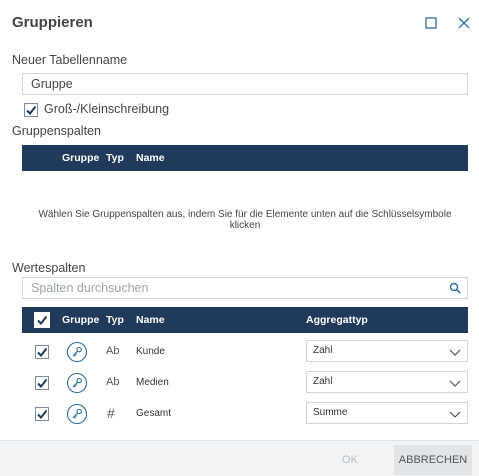  I want to click on maximize-icon, so click(431, 23).